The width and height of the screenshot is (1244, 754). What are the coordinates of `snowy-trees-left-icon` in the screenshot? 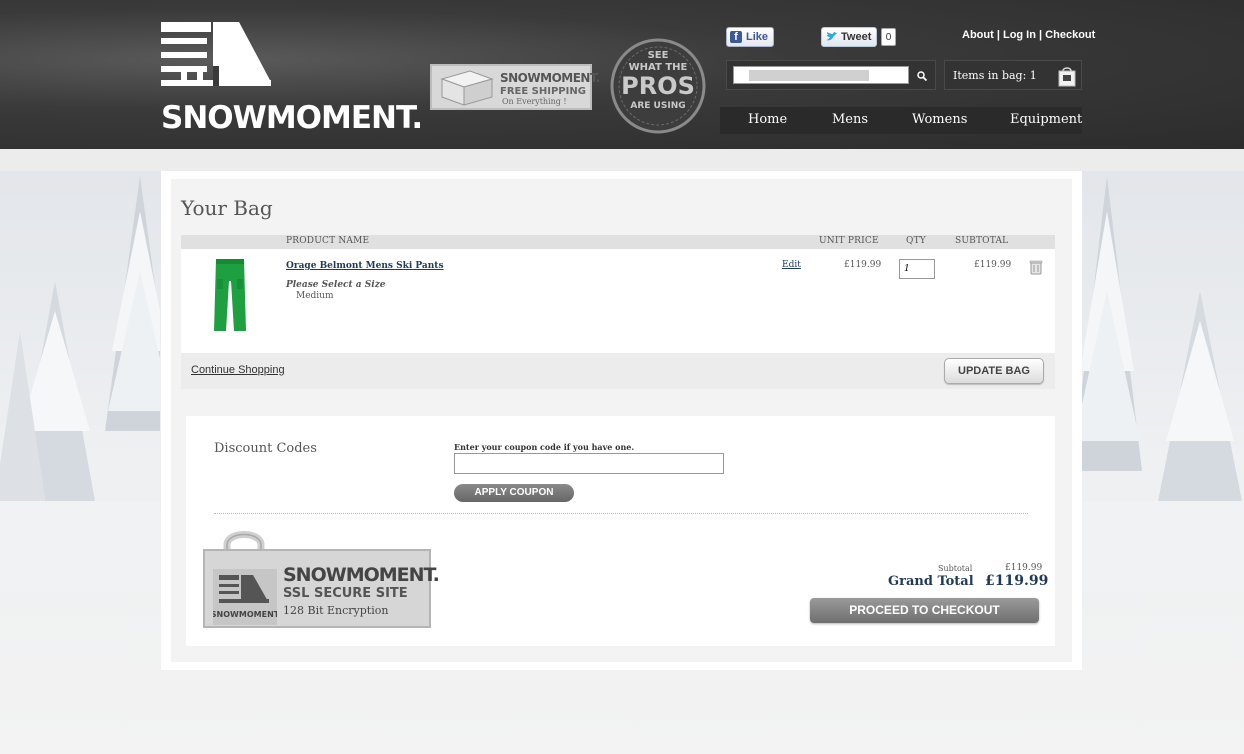 It's located at (80, 383).